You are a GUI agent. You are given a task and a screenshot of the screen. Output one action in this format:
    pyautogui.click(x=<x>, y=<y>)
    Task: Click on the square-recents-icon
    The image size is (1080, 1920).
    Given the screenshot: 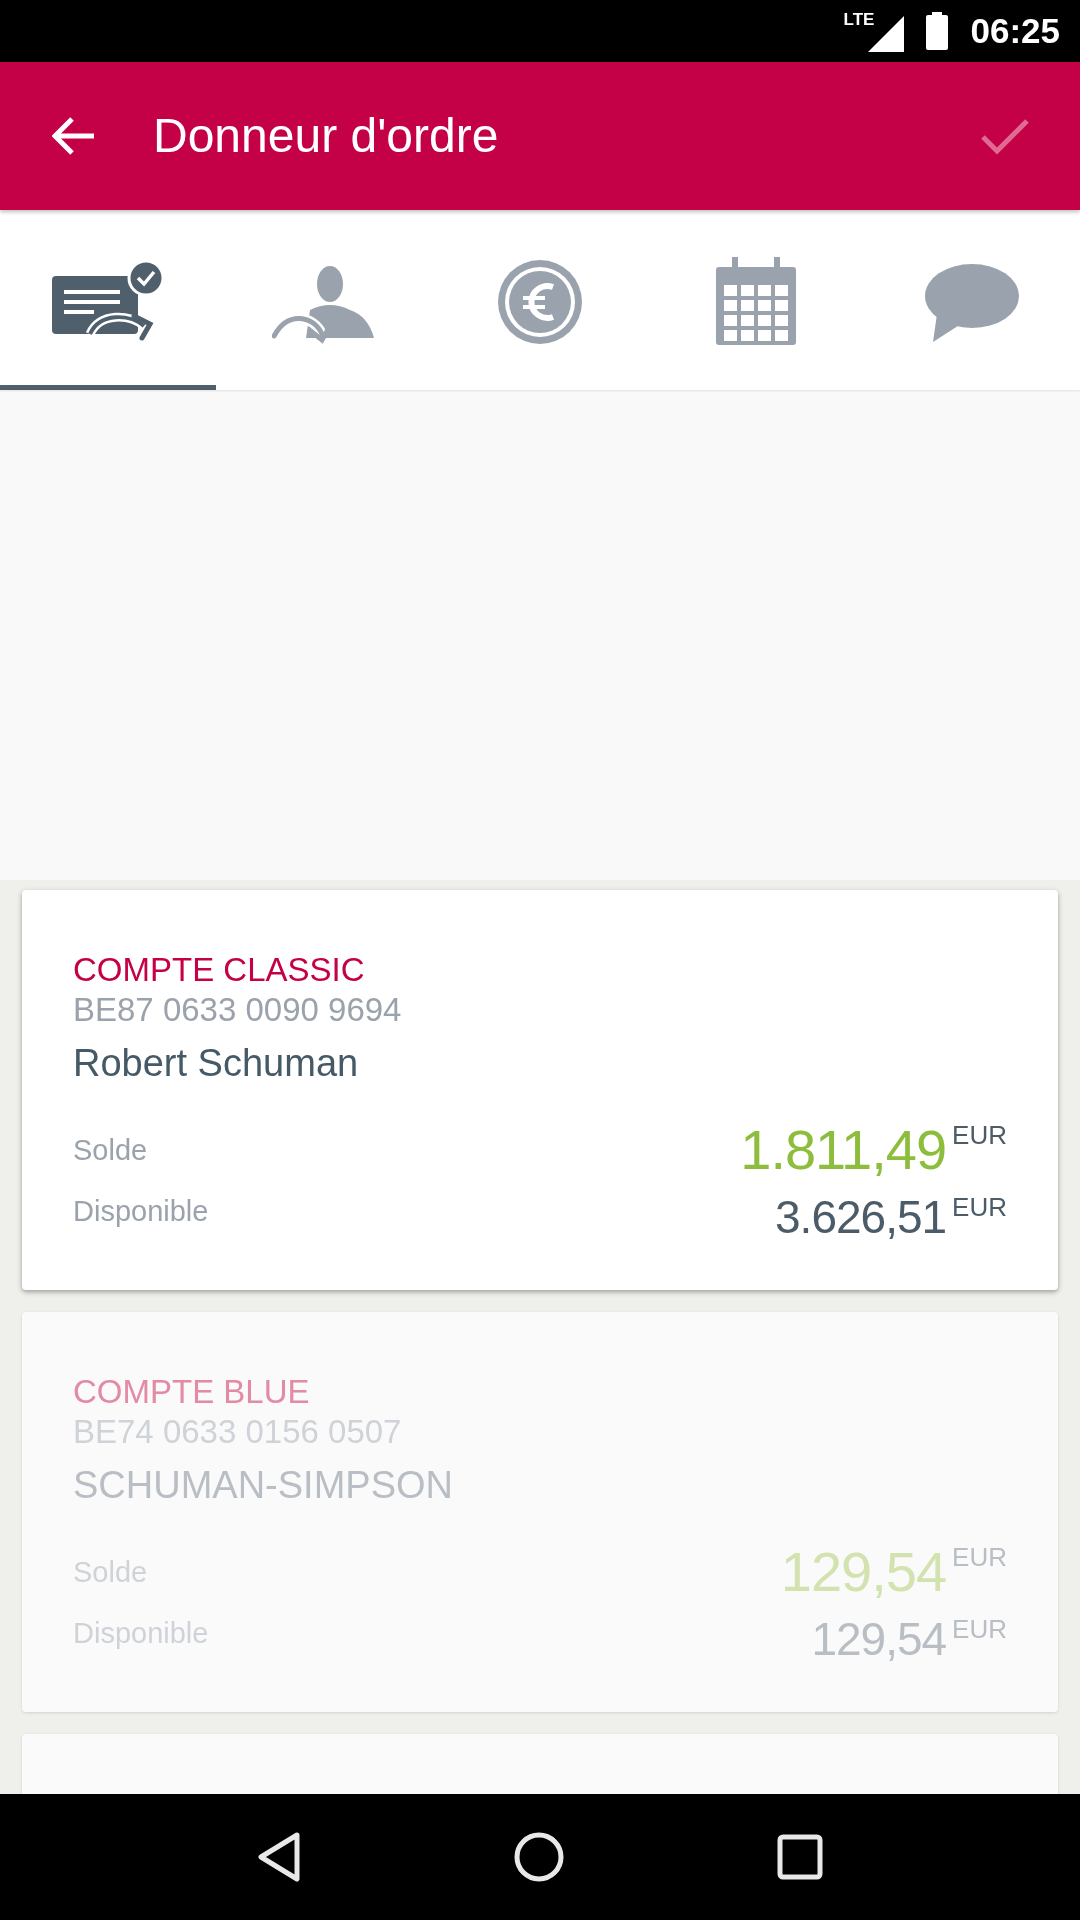 What is the action you would take?
    pyautogui.click(x=800, y=1857)
    